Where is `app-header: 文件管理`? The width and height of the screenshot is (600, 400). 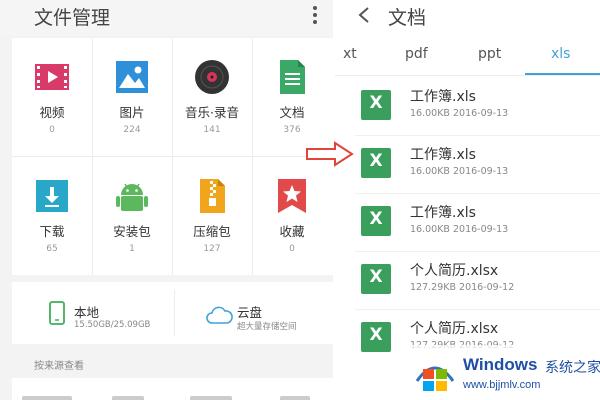
app-header: 文件管理 is located at coordinates (166, 18).